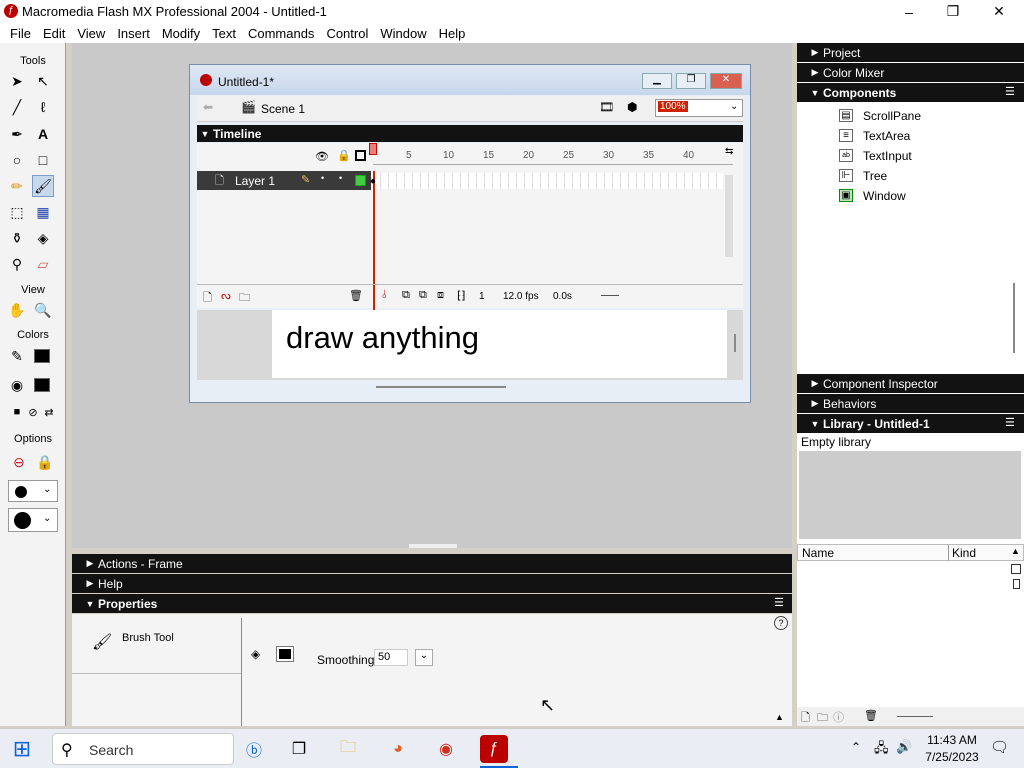 The width and height of the screenshot is (1024, 768). What do you see at coordinates (133, 33) in the screenshot?
I see `menu-insert: Insert` at bounding box center [133, 33].